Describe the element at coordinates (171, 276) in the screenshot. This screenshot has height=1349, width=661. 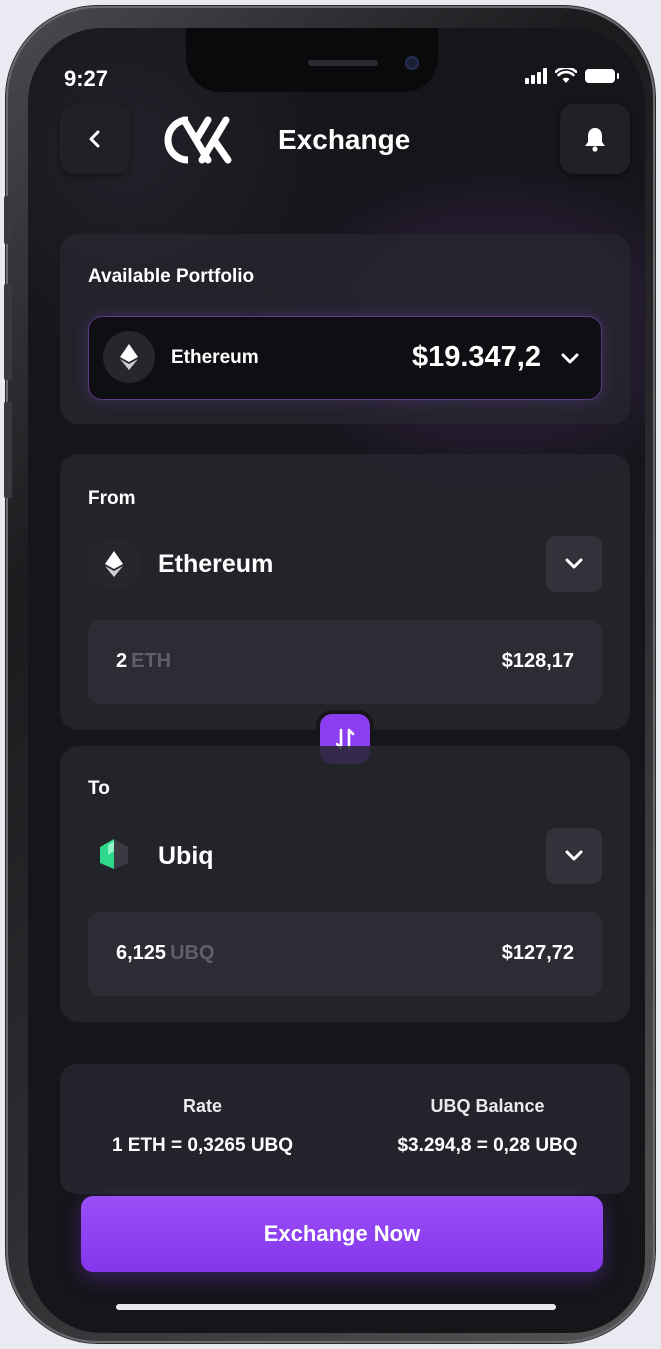
I see `portfolio-label: Available Portfolio` at that location.